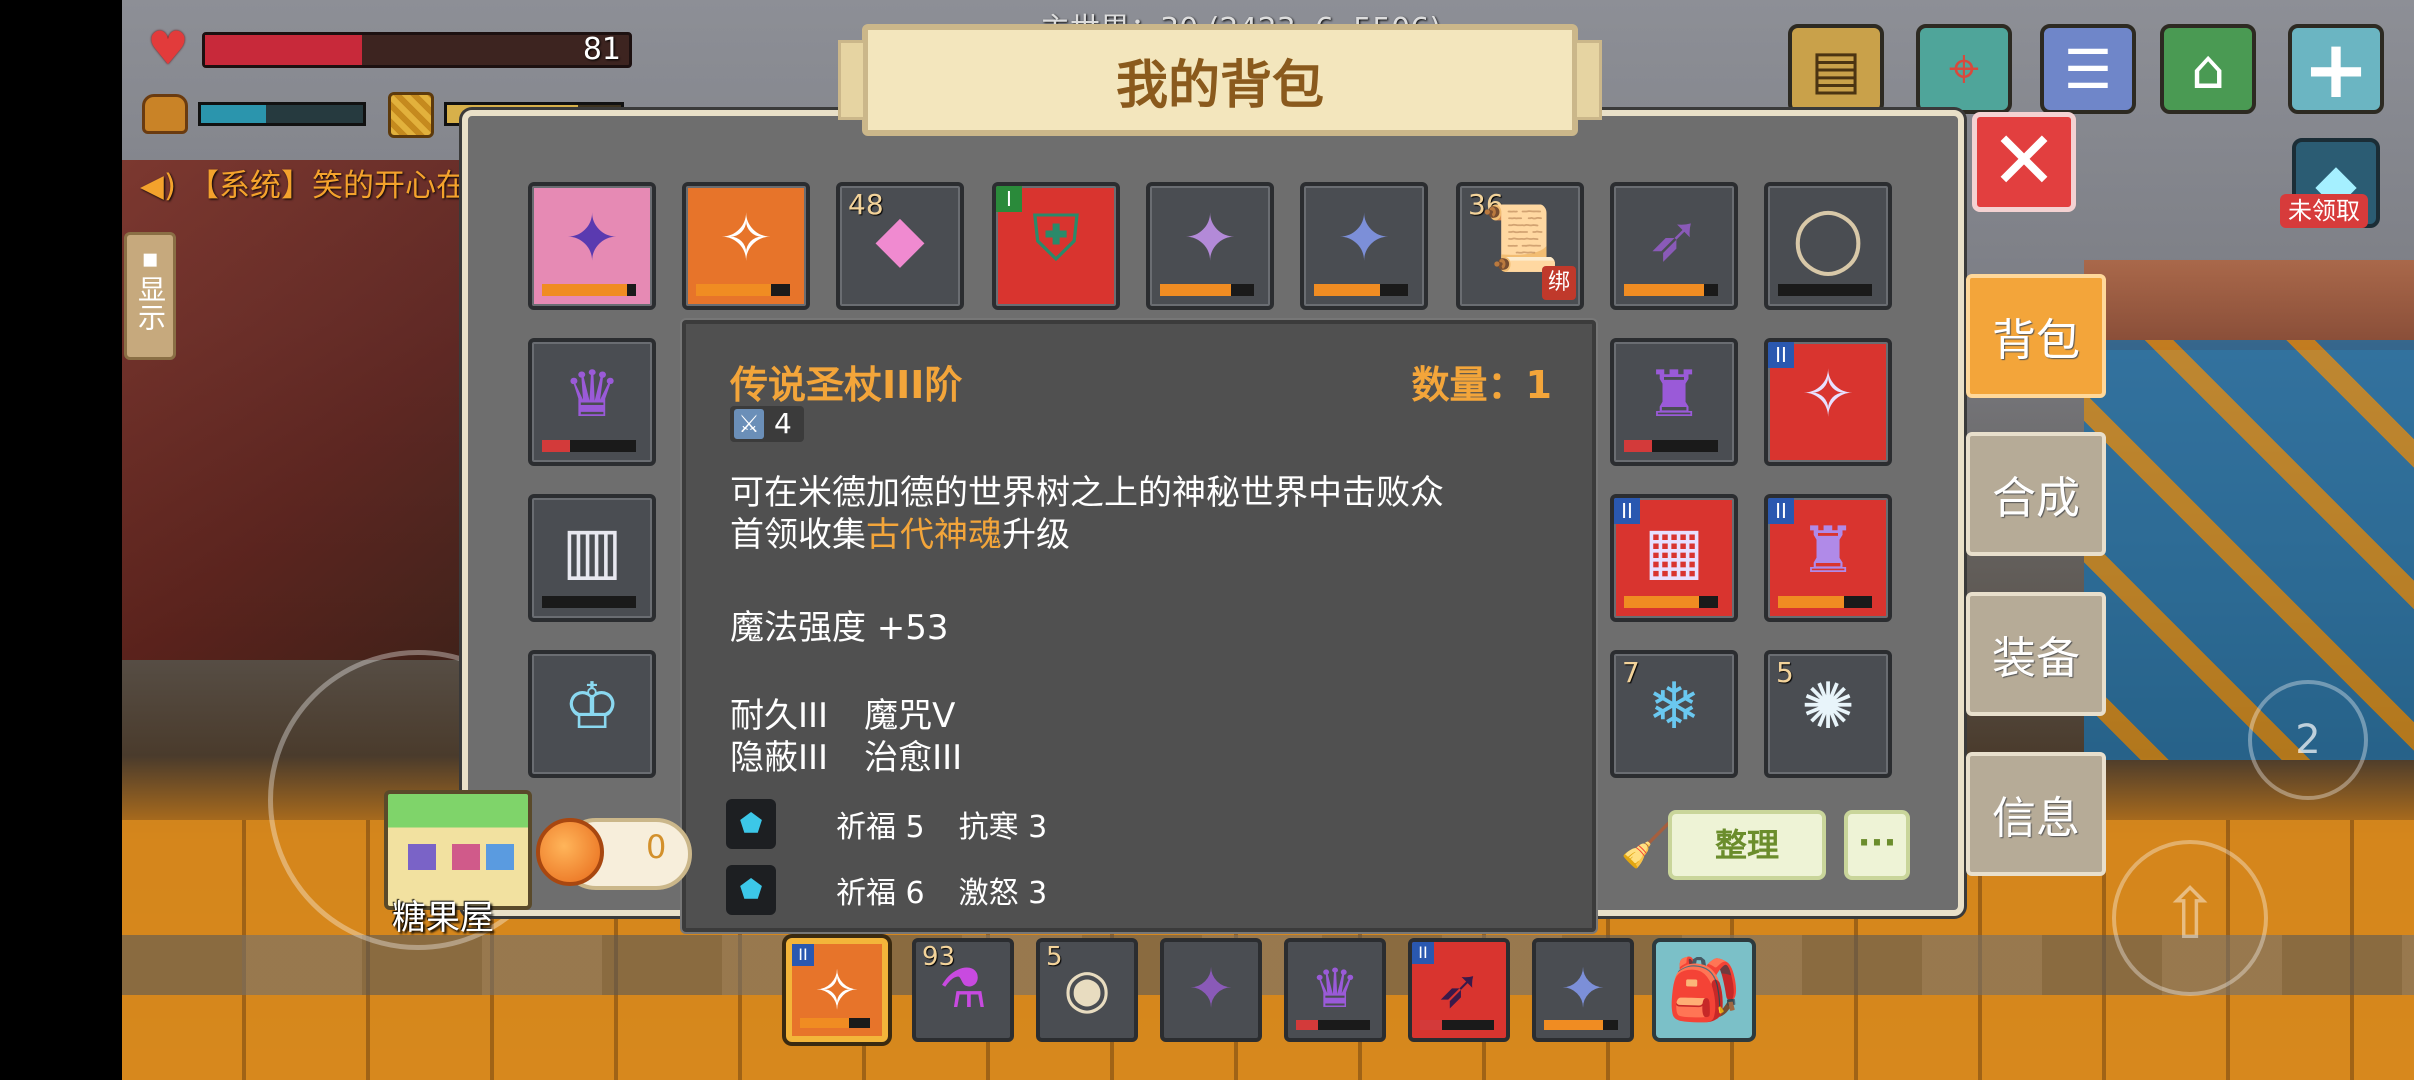 The image size is (2414, 1080). What do you see at coordinates (767, 424) in the screenshot?
I see `item-level: ⚔ 4` at bounding box center [767, 424].